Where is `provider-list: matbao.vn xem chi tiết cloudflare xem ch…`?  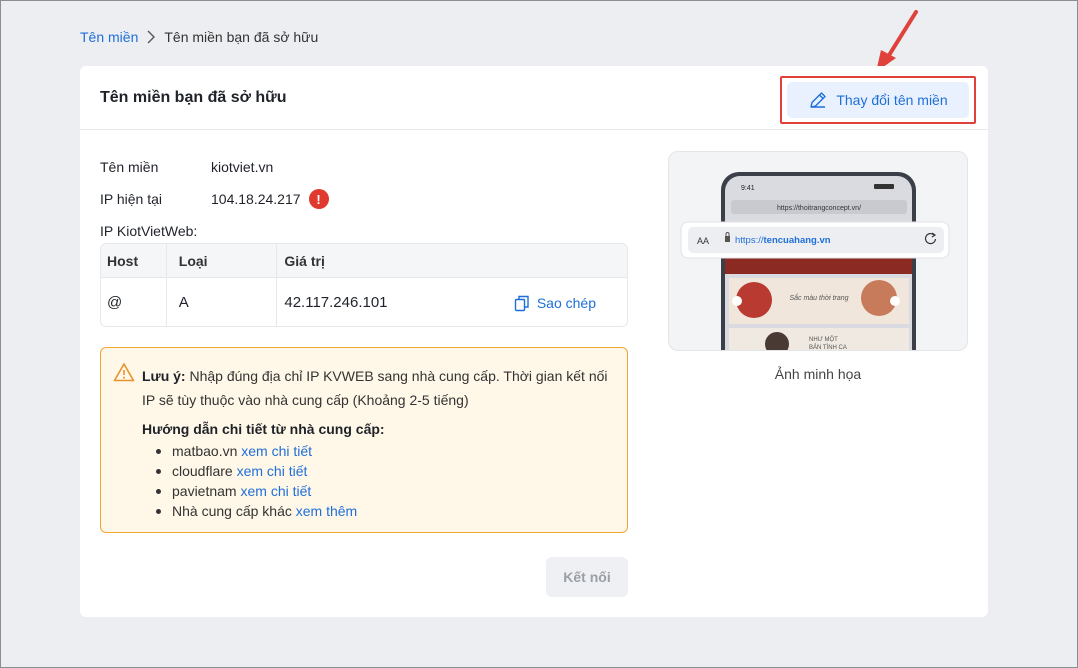 provider-list: matbao.vn xem chi tiết cloudflare xem ch… is located at coordinates (376, 481).